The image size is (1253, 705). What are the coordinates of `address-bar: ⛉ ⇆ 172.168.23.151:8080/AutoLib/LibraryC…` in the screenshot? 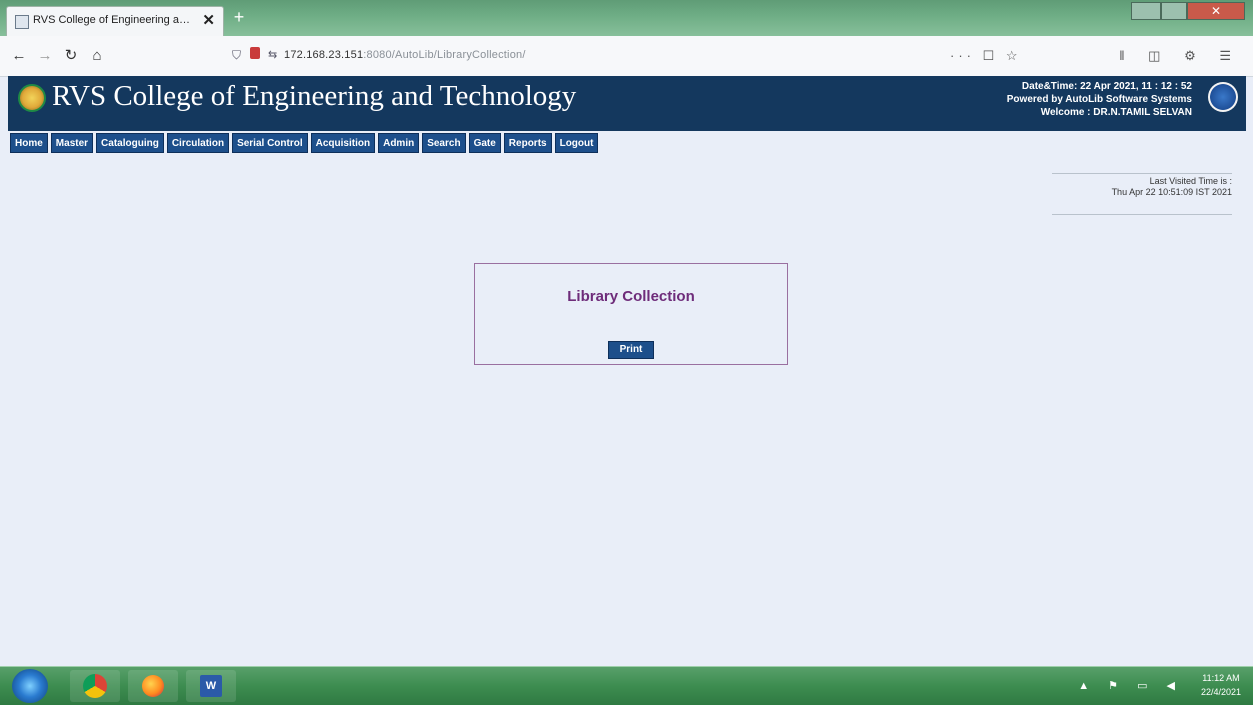 It's located at (573, 56).